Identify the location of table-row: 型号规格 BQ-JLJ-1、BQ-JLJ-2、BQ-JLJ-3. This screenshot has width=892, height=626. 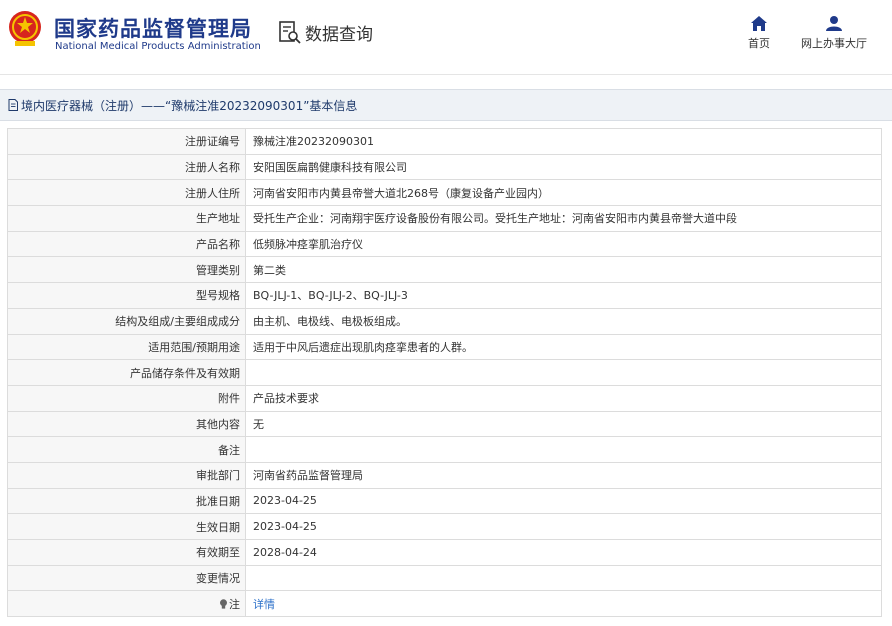
(444, 295).